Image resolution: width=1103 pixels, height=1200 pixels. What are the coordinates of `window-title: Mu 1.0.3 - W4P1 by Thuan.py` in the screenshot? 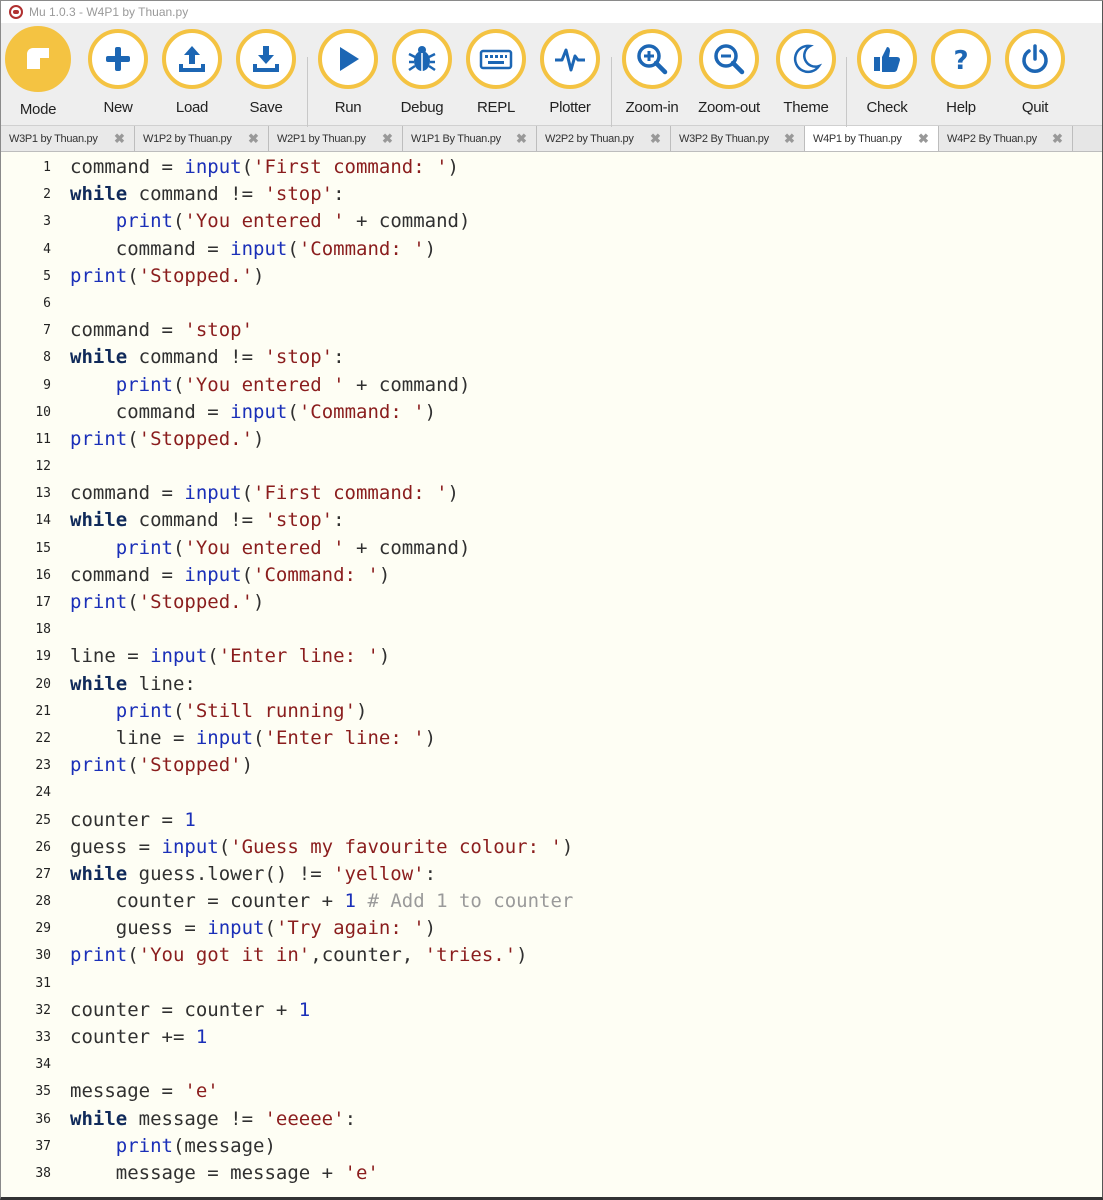 It's located at (109, 12).